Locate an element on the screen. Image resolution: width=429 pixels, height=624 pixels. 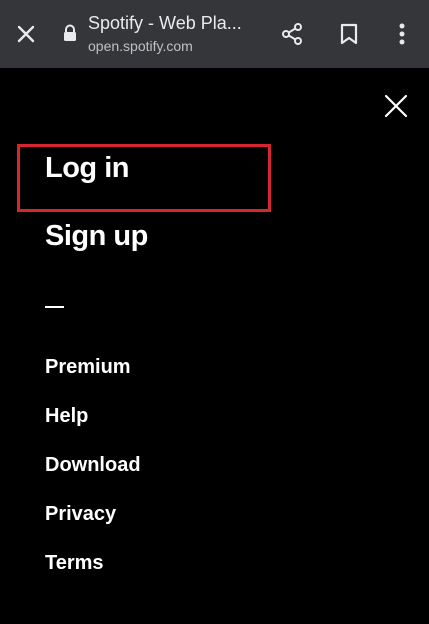
share-button is located at coordinates (292, 34).